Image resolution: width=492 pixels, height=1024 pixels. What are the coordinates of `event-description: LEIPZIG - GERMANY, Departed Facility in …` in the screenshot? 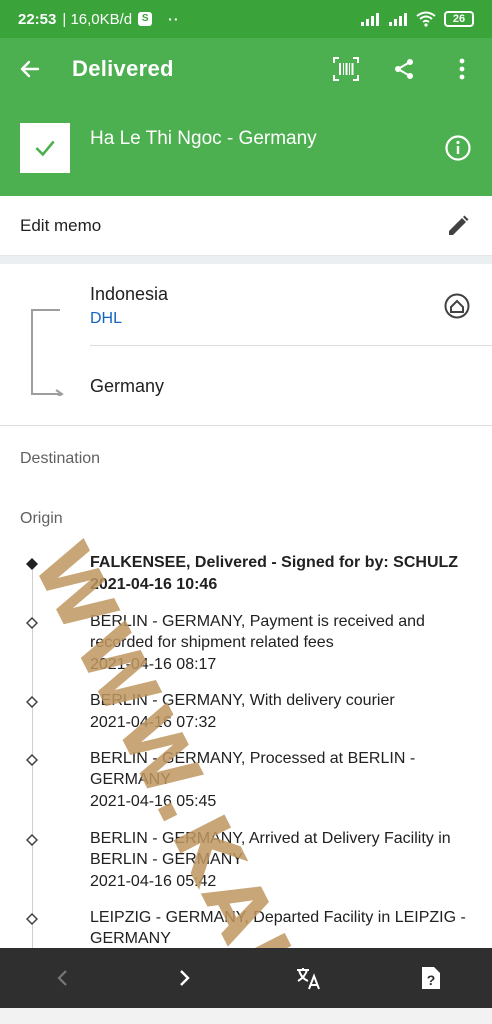 It's located at (278, 928).